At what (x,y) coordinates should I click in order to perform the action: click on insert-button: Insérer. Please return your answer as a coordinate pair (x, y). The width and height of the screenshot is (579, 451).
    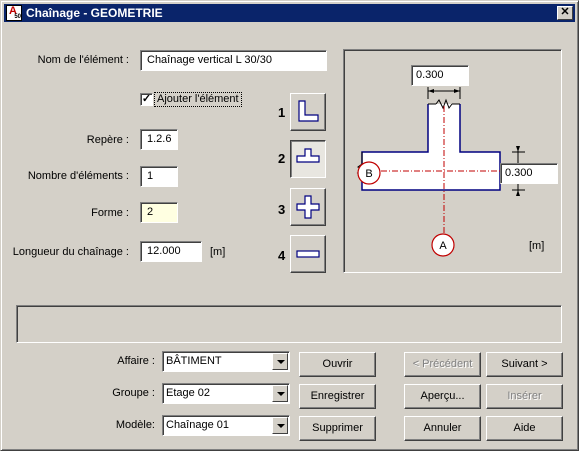
    Looking at the image, I should click on (524, 396).